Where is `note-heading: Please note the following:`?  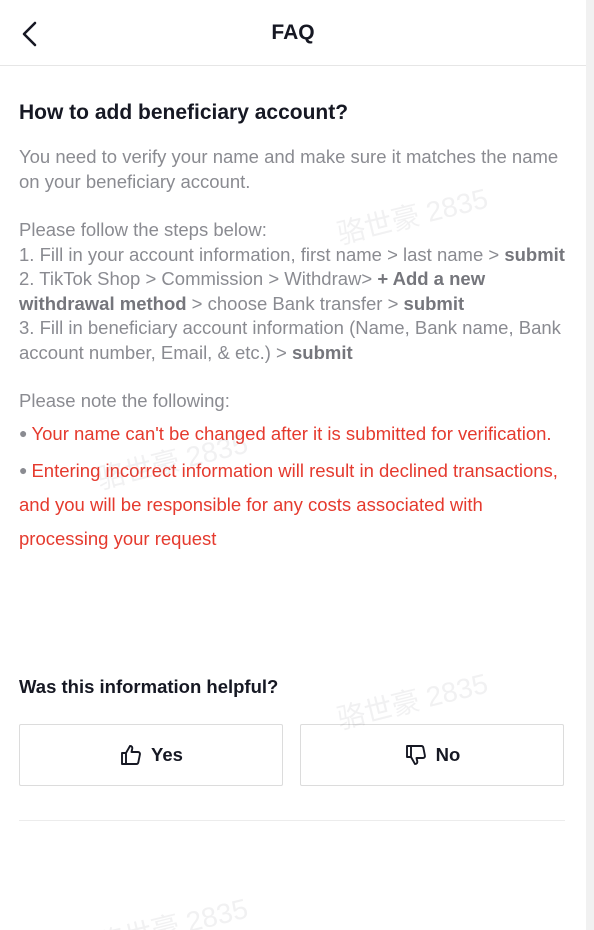 note-heading: Please note the following: is located at coordinates (124, 400).